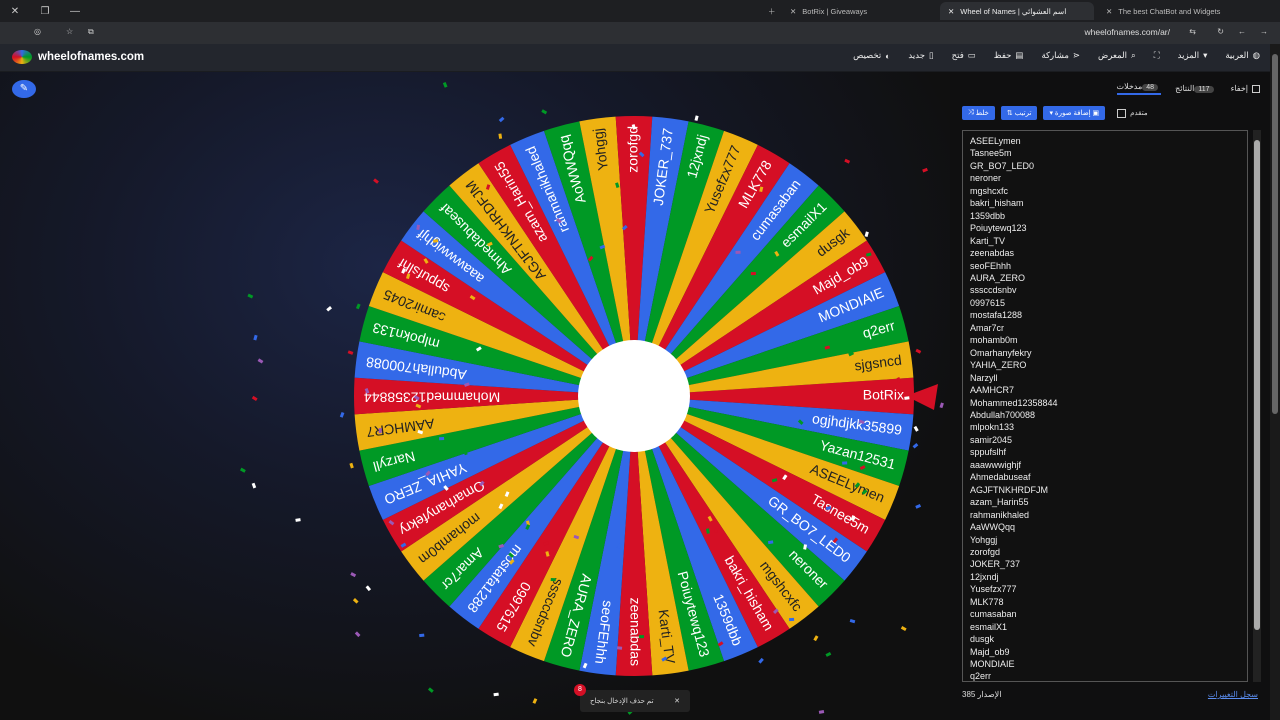  Describe the element at coordinates (635, 631) in the screenshot. I see `wheel-segment-label: zeenabdas` at that location.